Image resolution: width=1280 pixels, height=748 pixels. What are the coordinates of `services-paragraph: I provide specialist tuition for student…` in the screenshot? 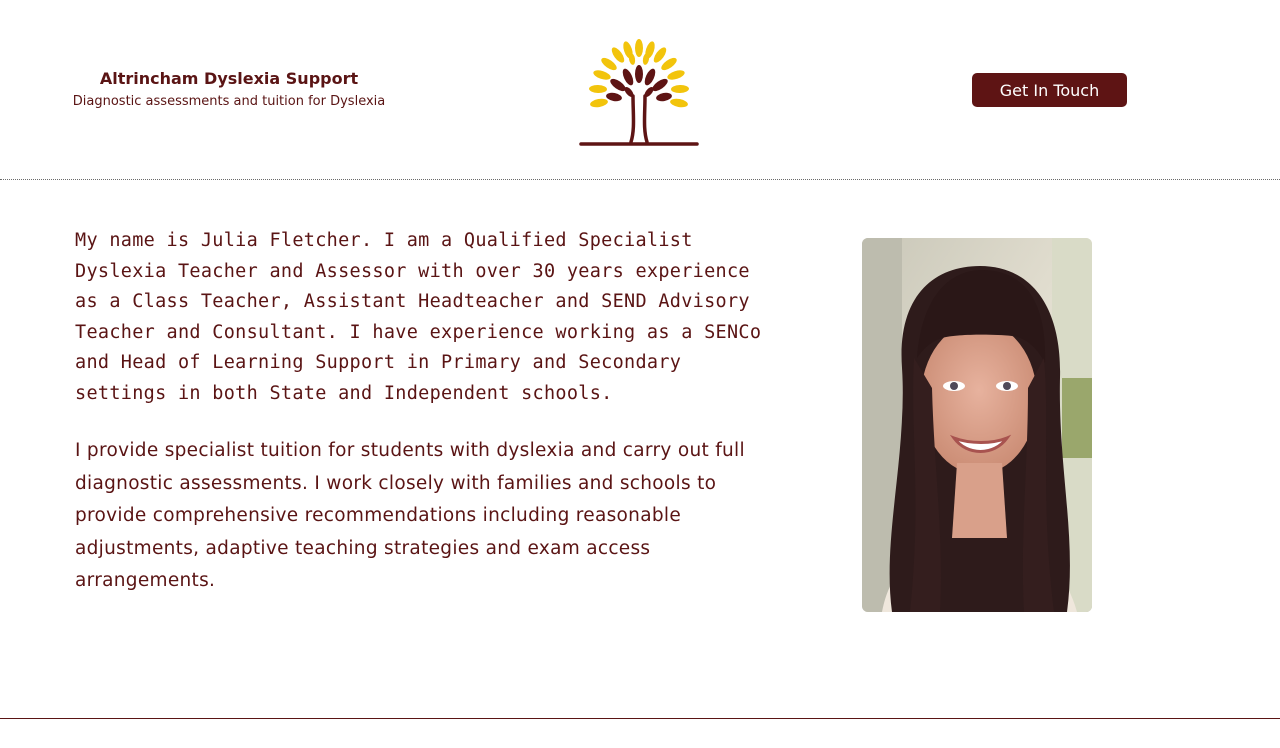 It's located at (410, 515).